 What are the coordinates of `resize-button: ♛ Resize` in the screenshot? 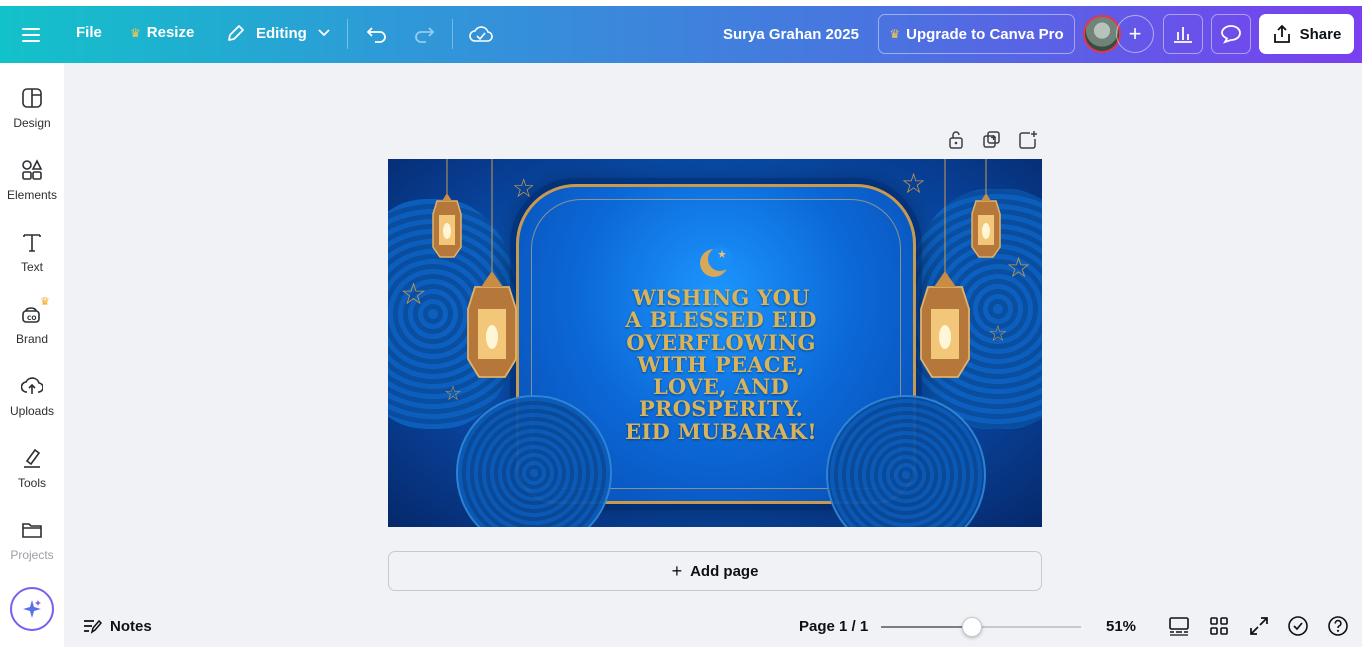 It's located at (162, 32).